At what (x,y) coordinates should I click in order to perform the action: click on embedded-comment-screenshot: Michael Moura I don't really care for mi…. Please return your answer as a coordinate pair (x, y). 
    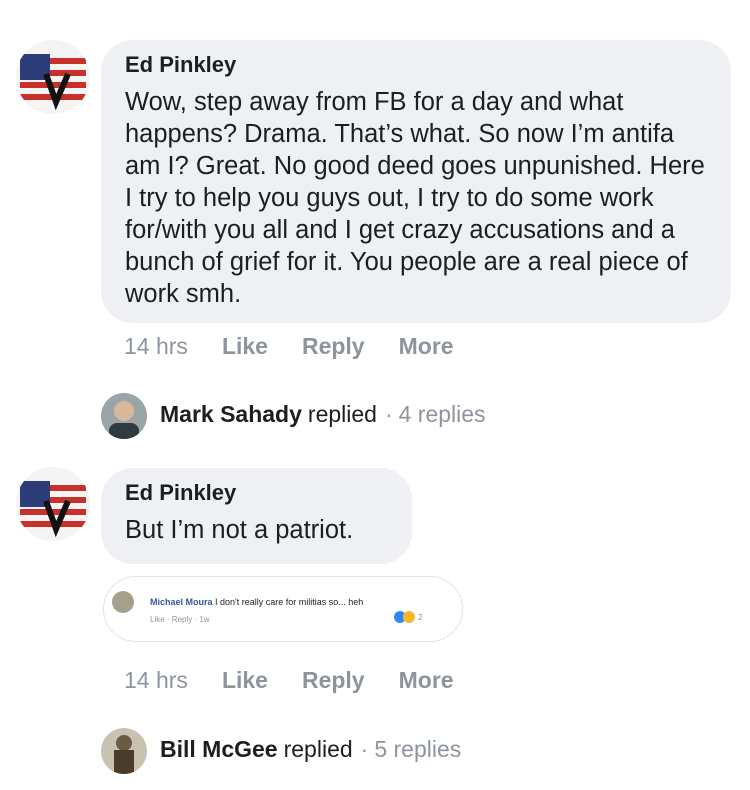
    Looking at the image, I should click on (283, 609).